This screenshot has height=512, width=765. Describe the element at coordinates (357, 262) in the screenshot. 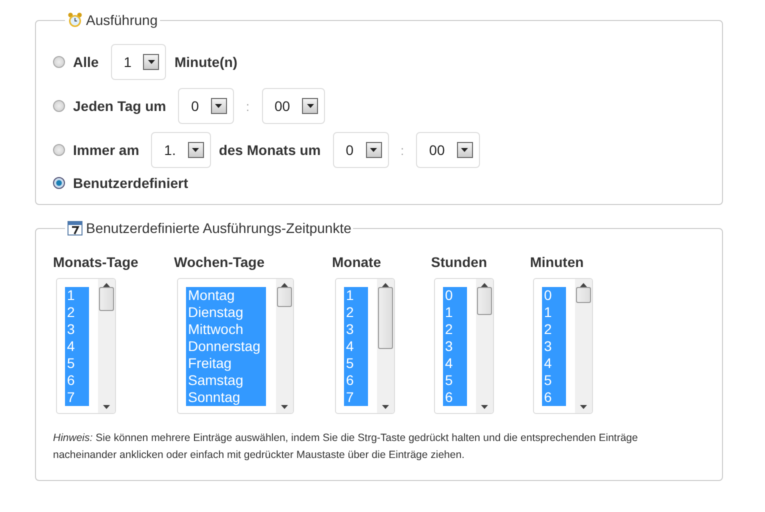

I see `column-heading: Monate` at that location.